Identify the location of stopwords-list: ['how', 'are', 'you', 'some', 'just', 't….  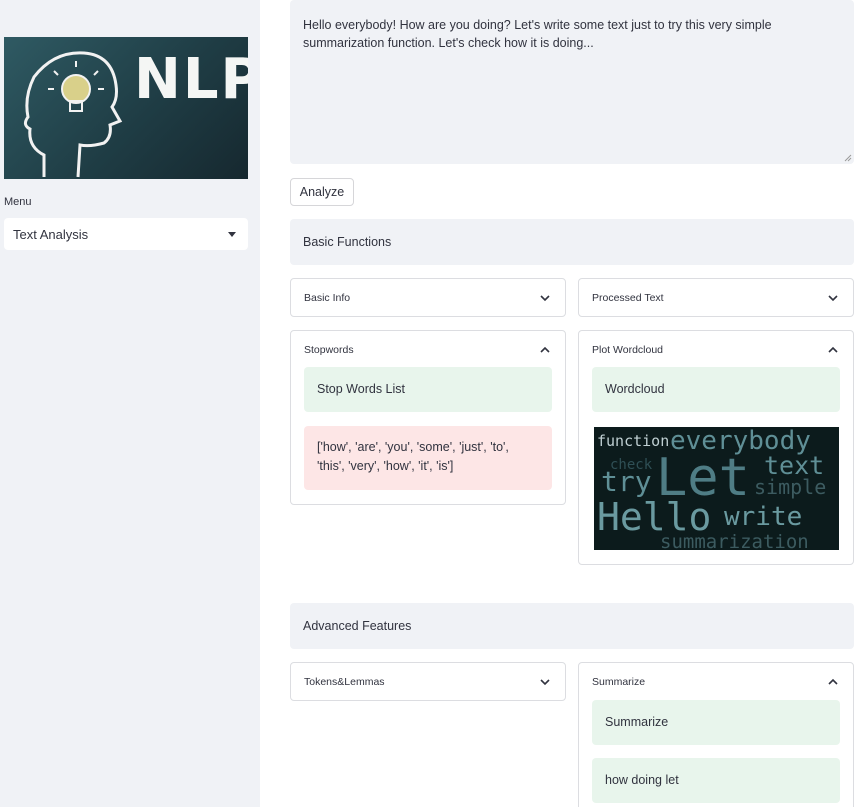
(413, 456).